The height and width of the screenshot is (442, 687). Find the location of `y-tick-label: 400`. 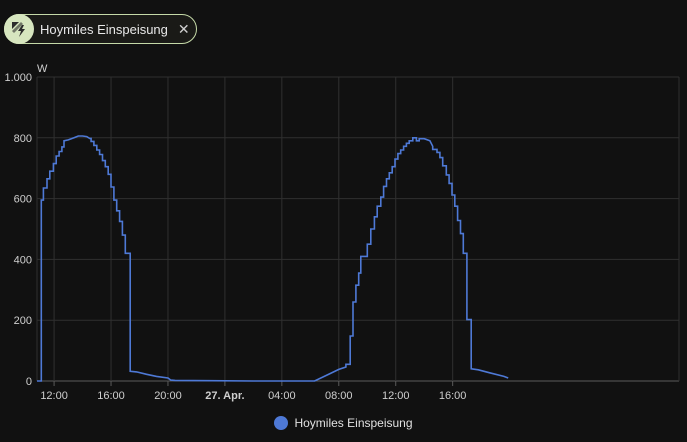

y-tick-label: 400 is located at coordinates (23, 260).